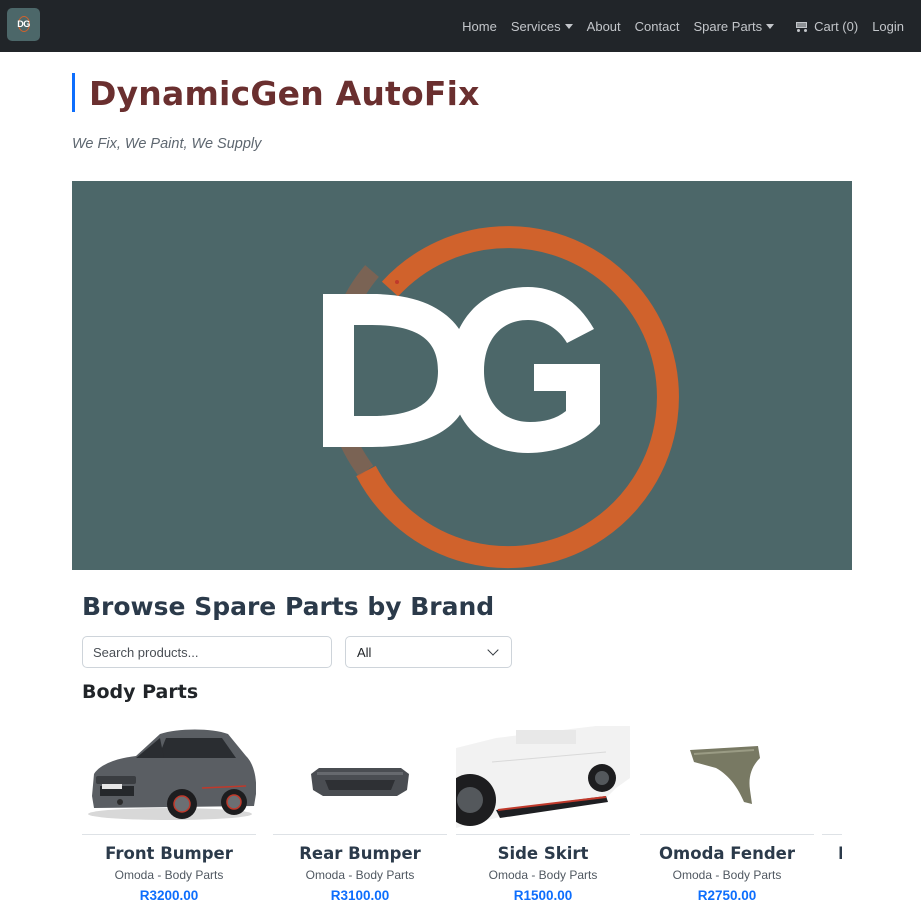 The image size is (921, 908). I want to click on nav-cart: Cart (0), so click(826, 26).